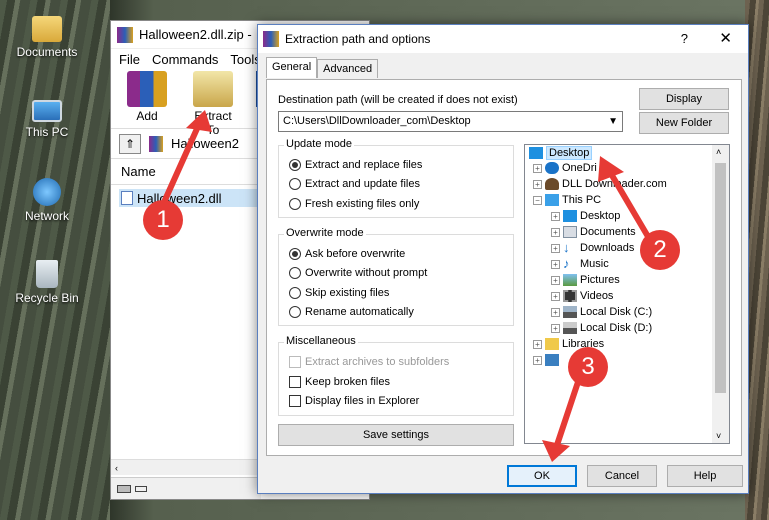 Image resolution: width=769 pixels, height=520 pixels. I want to click on archive-path-icon, so click(156, 143).